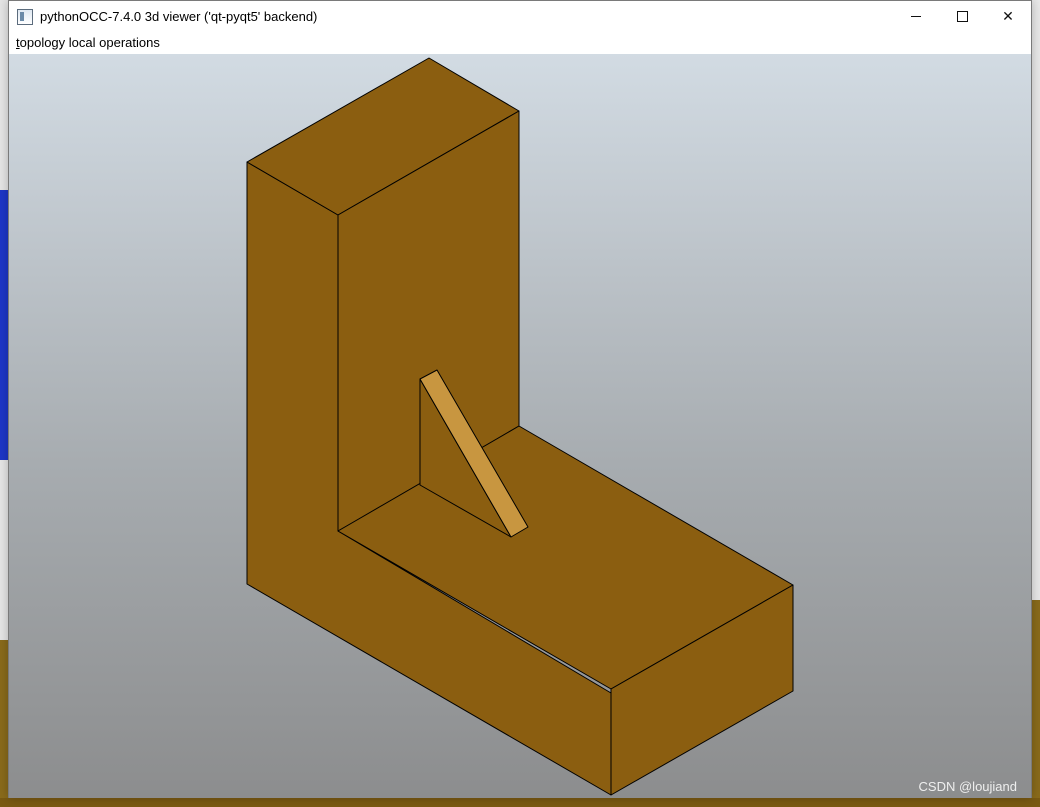 The image size is (1040, 807). Describe the element at coordinates (967, 786) in the screenshot. I see `watermark-text: CSDN @loujiand` at that location.